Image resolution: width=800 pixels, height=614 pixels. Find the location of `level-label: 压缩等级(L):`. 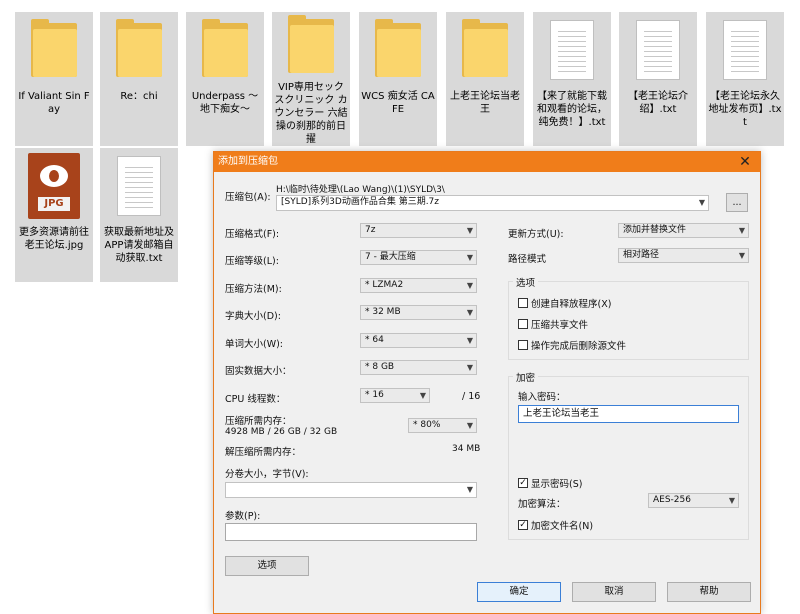

level-label: 压缩等级(L): is located at coordinates (252, 261).